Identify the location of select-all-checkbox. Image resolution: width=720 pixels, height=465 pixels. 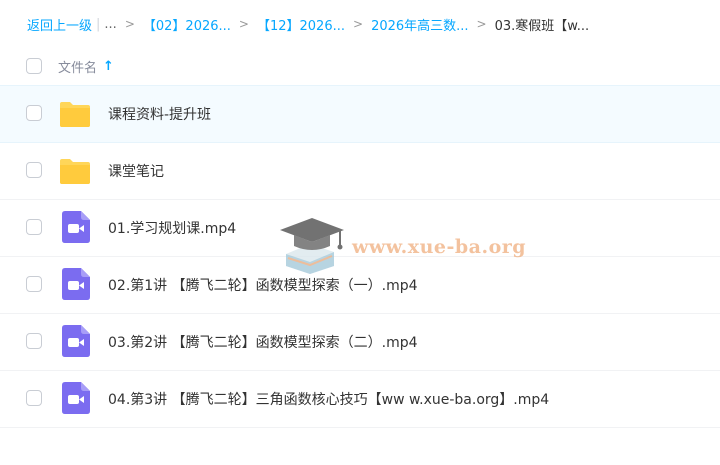
(34, 66).